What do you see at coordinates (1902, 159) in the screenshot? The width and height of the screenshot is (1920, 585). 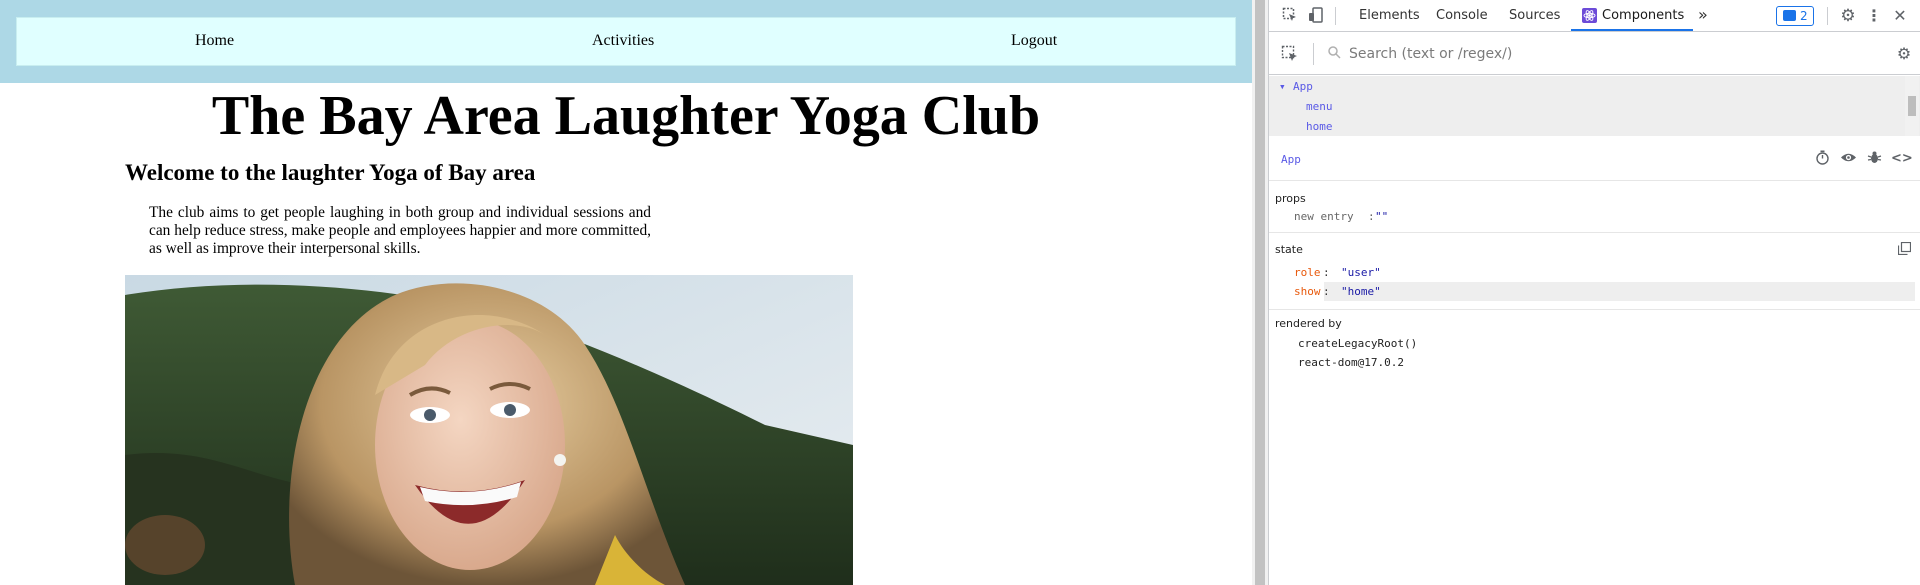 I see `view-source-icon: <>` at bounding box center [1902, 159].